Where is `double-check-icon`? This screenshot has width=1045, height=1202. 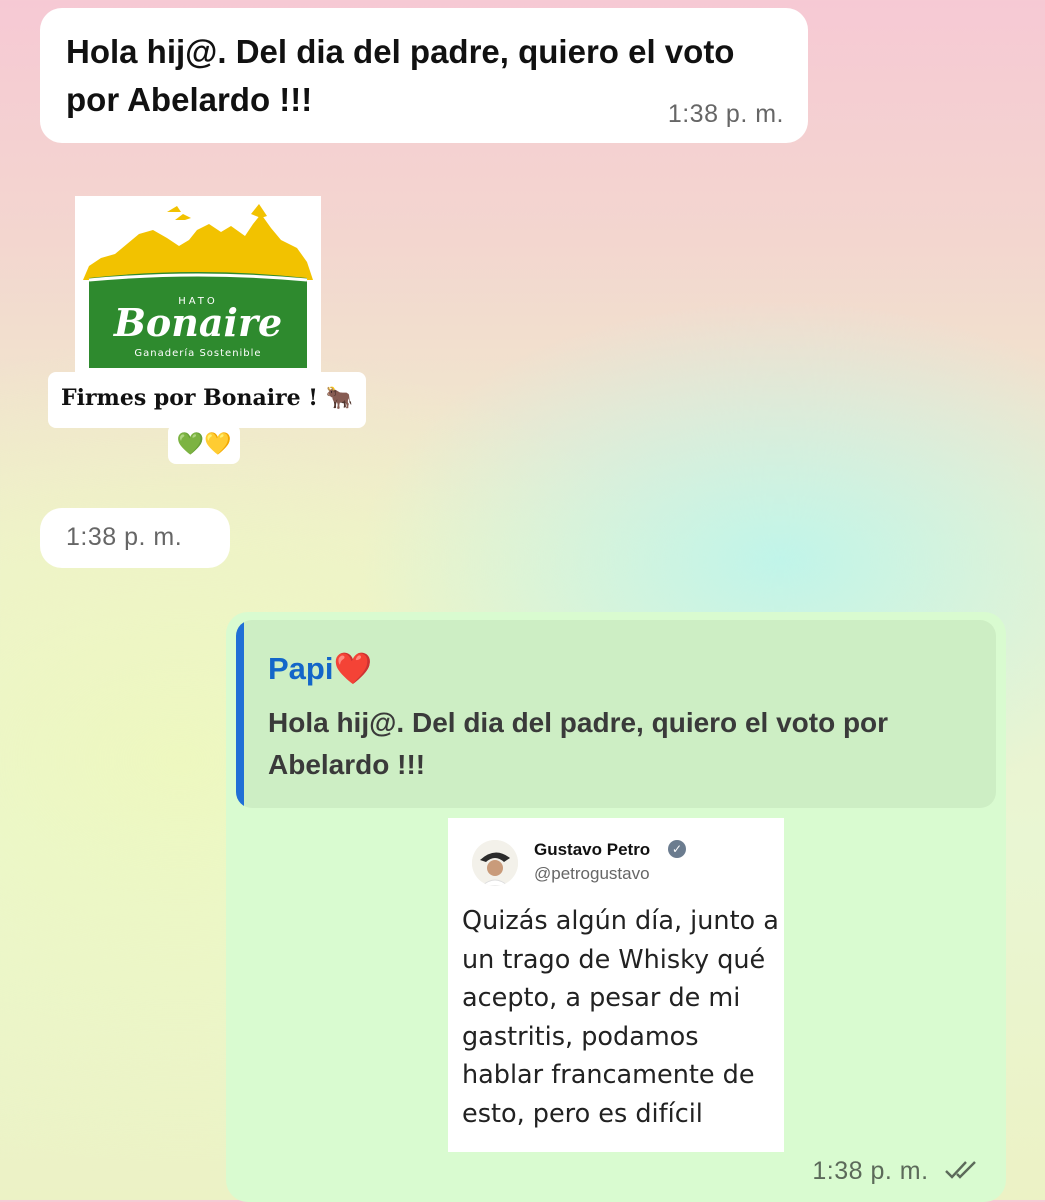
double-check-icon is located at coordinates (962, 1173).